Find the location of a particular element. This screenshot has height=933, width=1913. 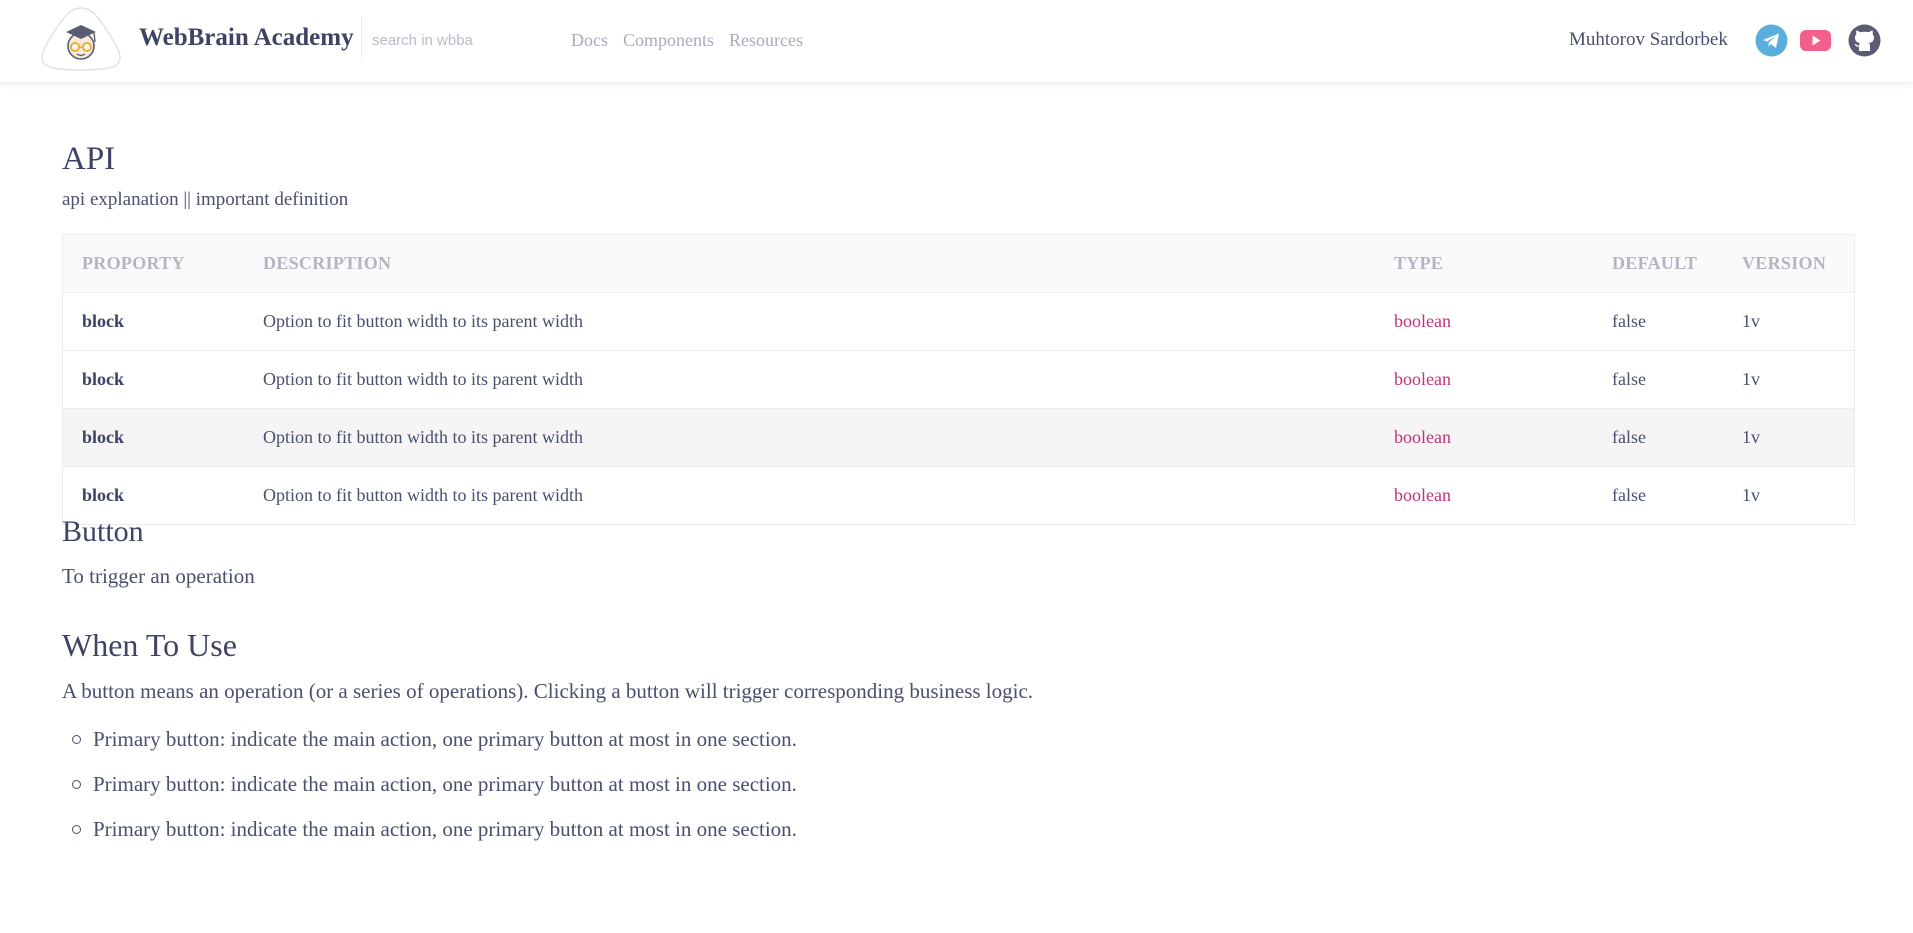

search-input is located at coordinates (457, 40).